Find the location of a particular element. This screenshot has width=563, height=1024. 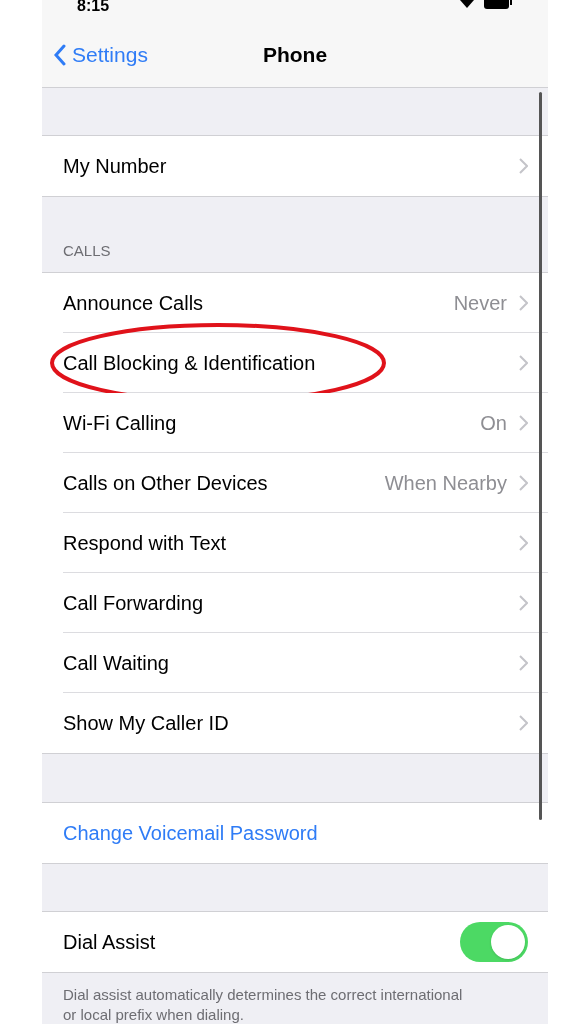

row-label: Call Waiting is located at coordinates (116, 663).